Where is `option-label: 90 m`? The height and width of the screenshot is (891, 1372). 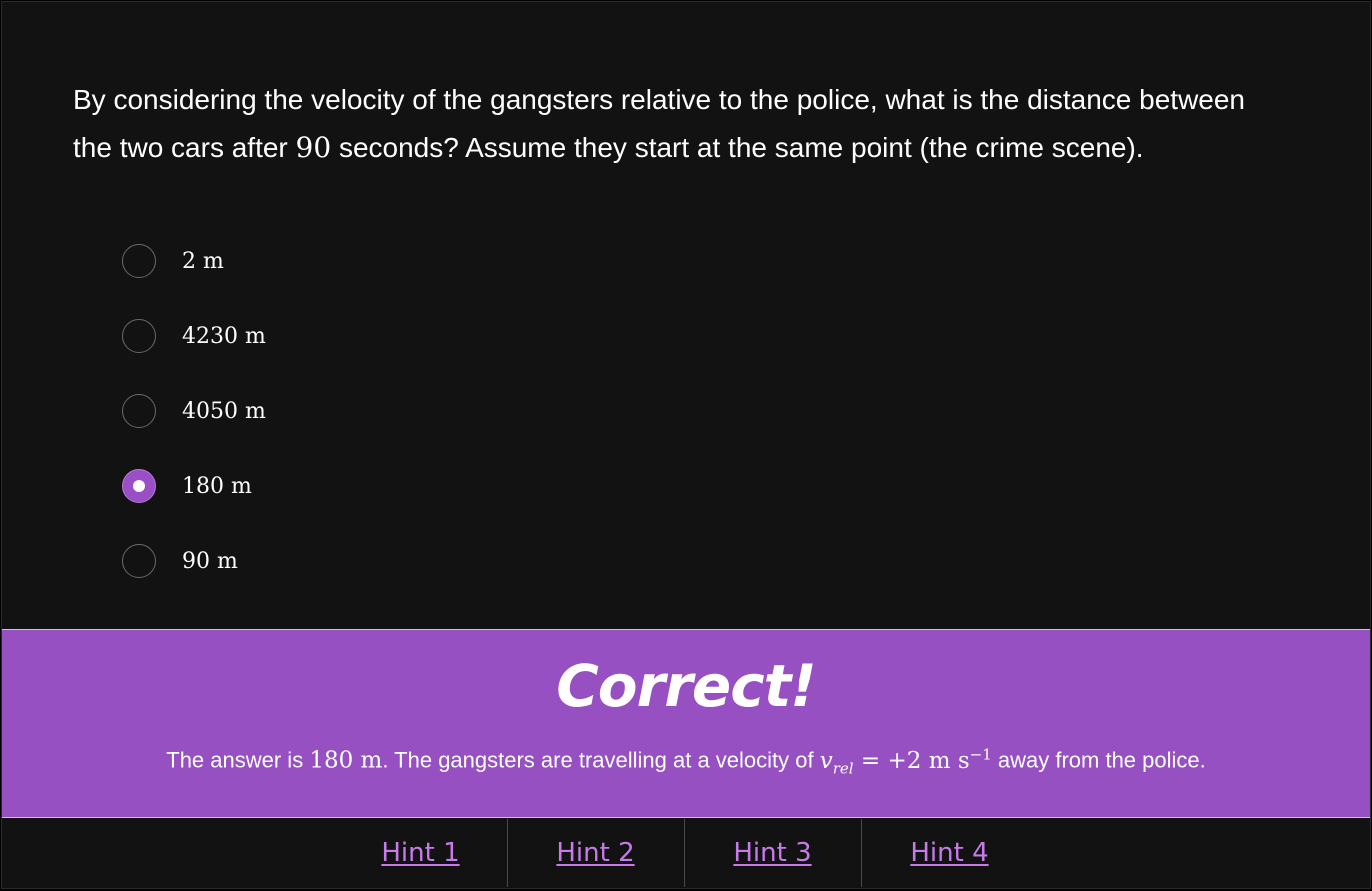 option-label: 90 m is located at coordinates (210, 561).